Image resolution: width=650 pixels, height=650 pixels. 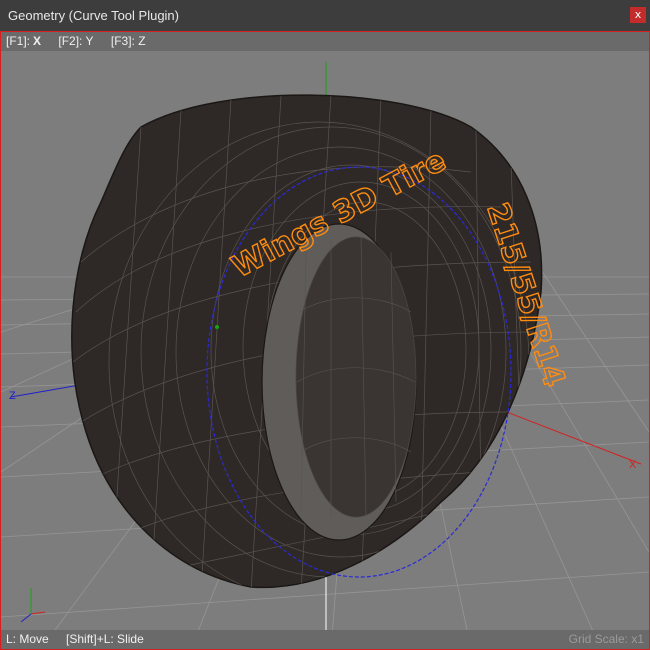 I want to click on window-title: Geometry (Curve Tool Plugin), so click(x=93, y=15).